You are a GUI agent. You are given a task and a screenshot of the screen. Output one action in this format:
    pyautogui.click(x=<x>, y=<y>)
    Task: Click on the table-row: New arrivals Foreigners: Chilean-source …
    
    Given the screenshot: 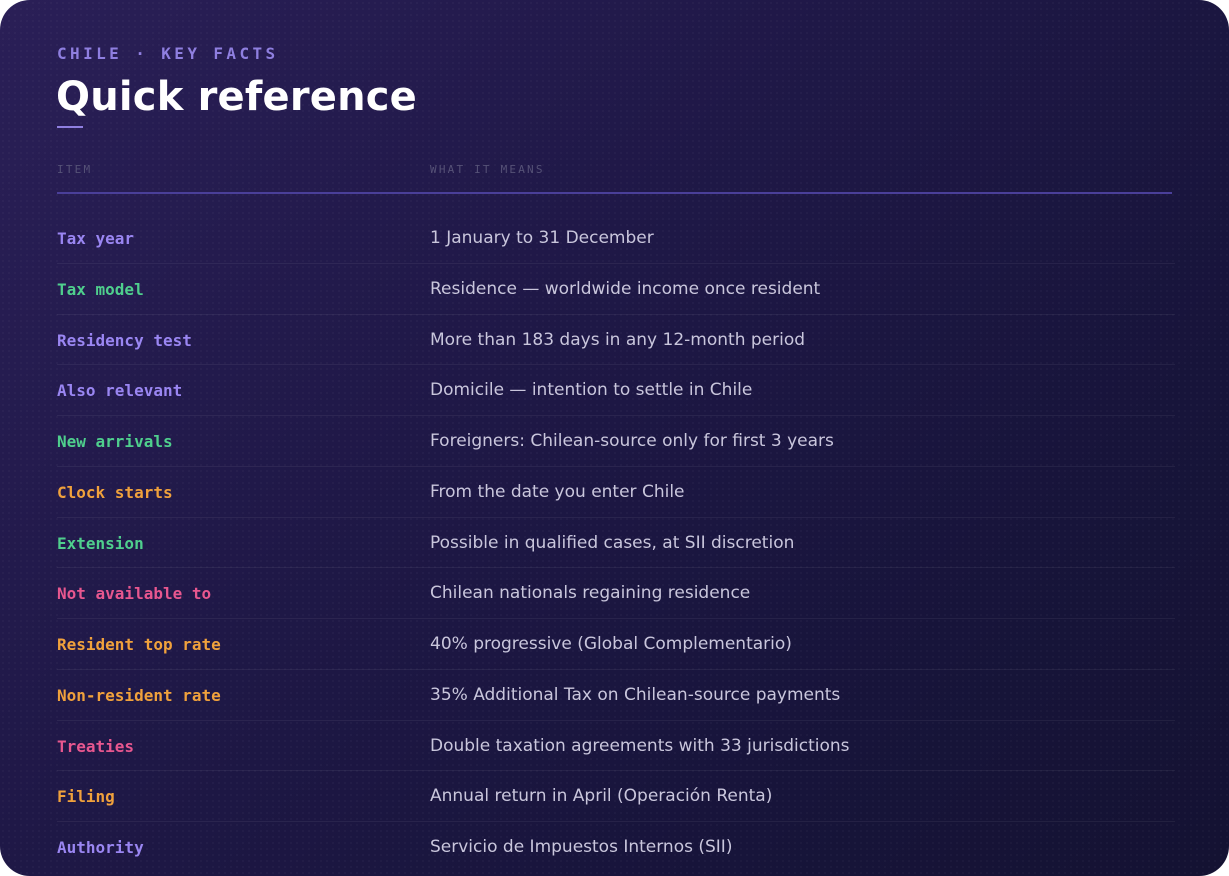 What is the action you would take?
    pyautogui.click(x=616, y=441)
    